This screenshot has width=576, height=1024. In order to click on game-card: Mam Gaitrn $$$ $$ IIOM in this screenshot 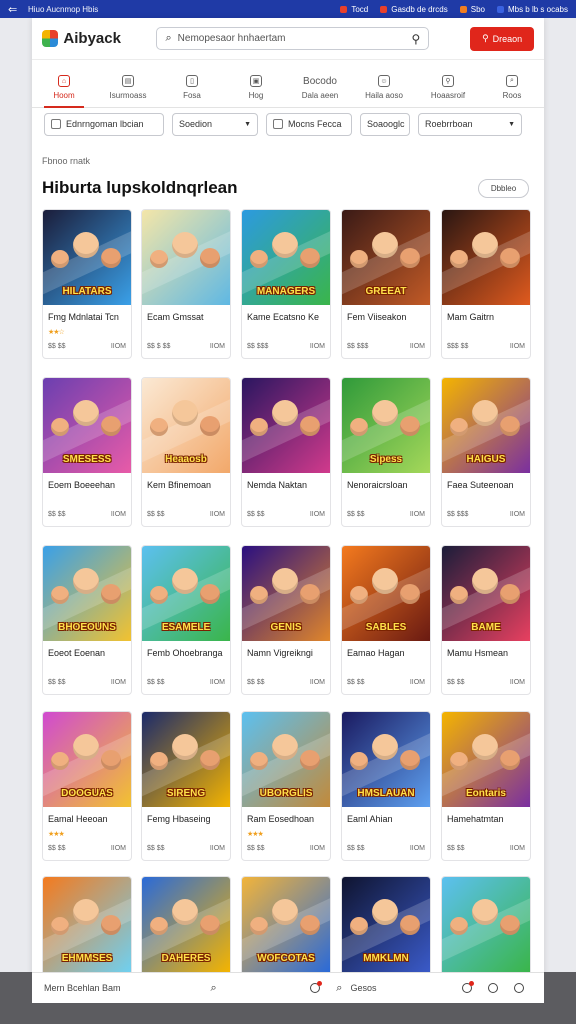, I will do `click(486, 284)`.